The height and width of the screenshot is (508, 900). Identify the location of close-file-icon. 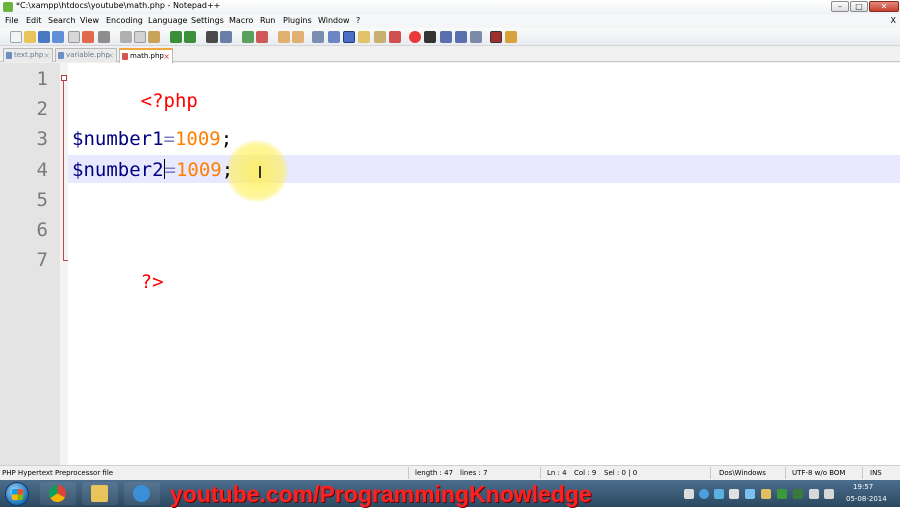
(74, 37).